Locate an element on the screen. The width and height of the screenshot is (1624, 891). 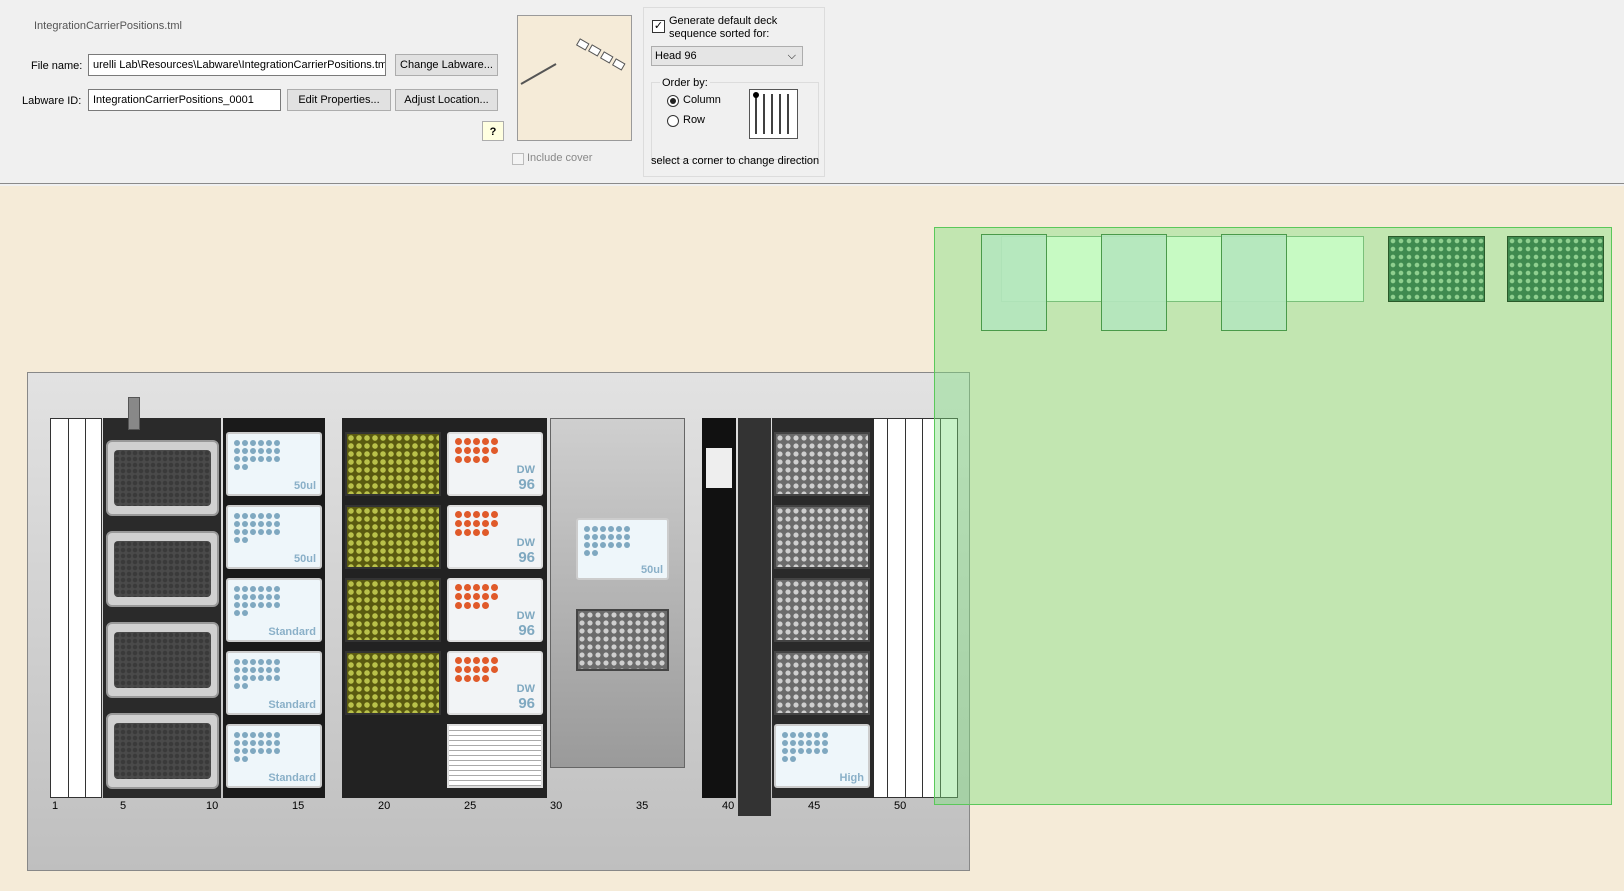
ruler-label: 5 is located at coordinates (123, 806).